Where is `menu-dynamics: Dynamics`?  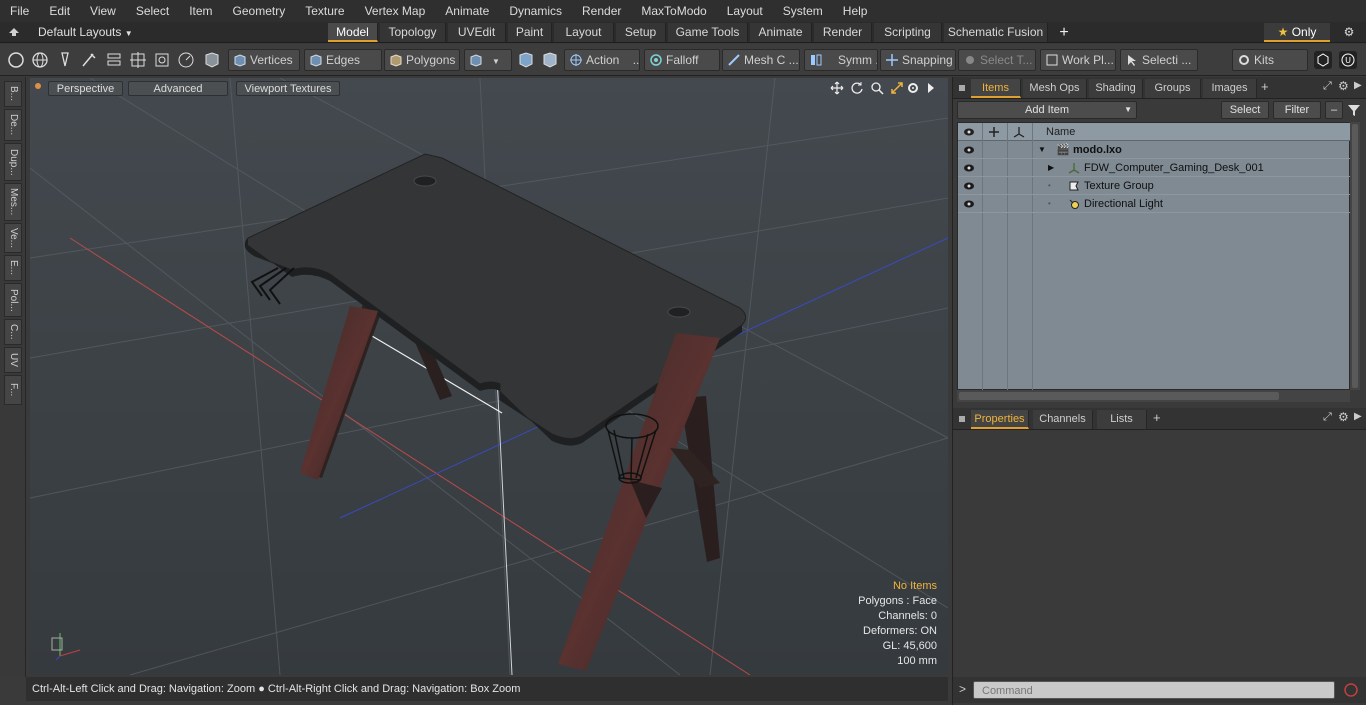
menu-dynamics: Dynamics is located at coordinates (535, 11).